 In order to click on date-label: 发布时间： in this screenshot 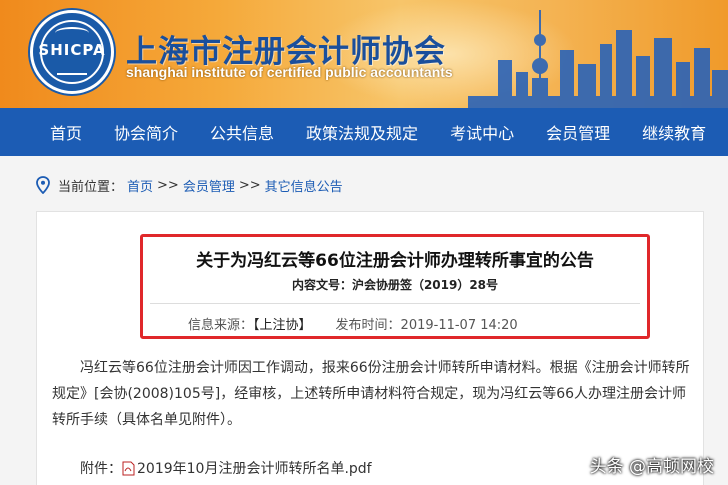, I will do `click(368, 325)`.